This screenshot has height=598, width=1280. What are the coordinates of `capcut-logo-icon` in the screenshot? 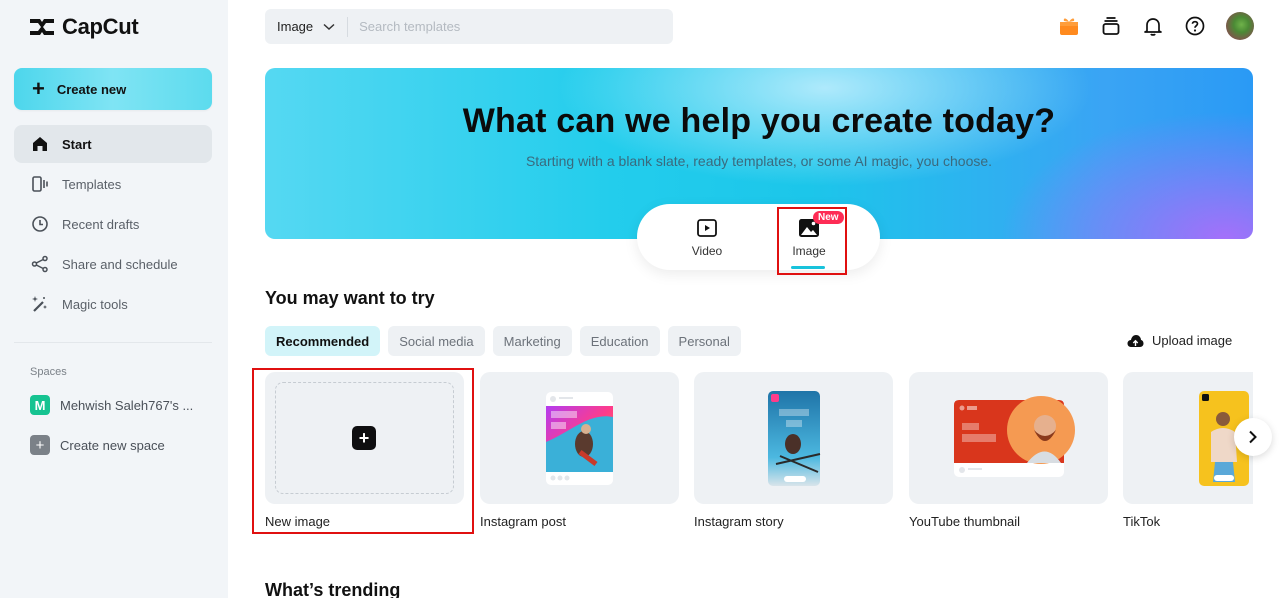 It's located at (42, 27).